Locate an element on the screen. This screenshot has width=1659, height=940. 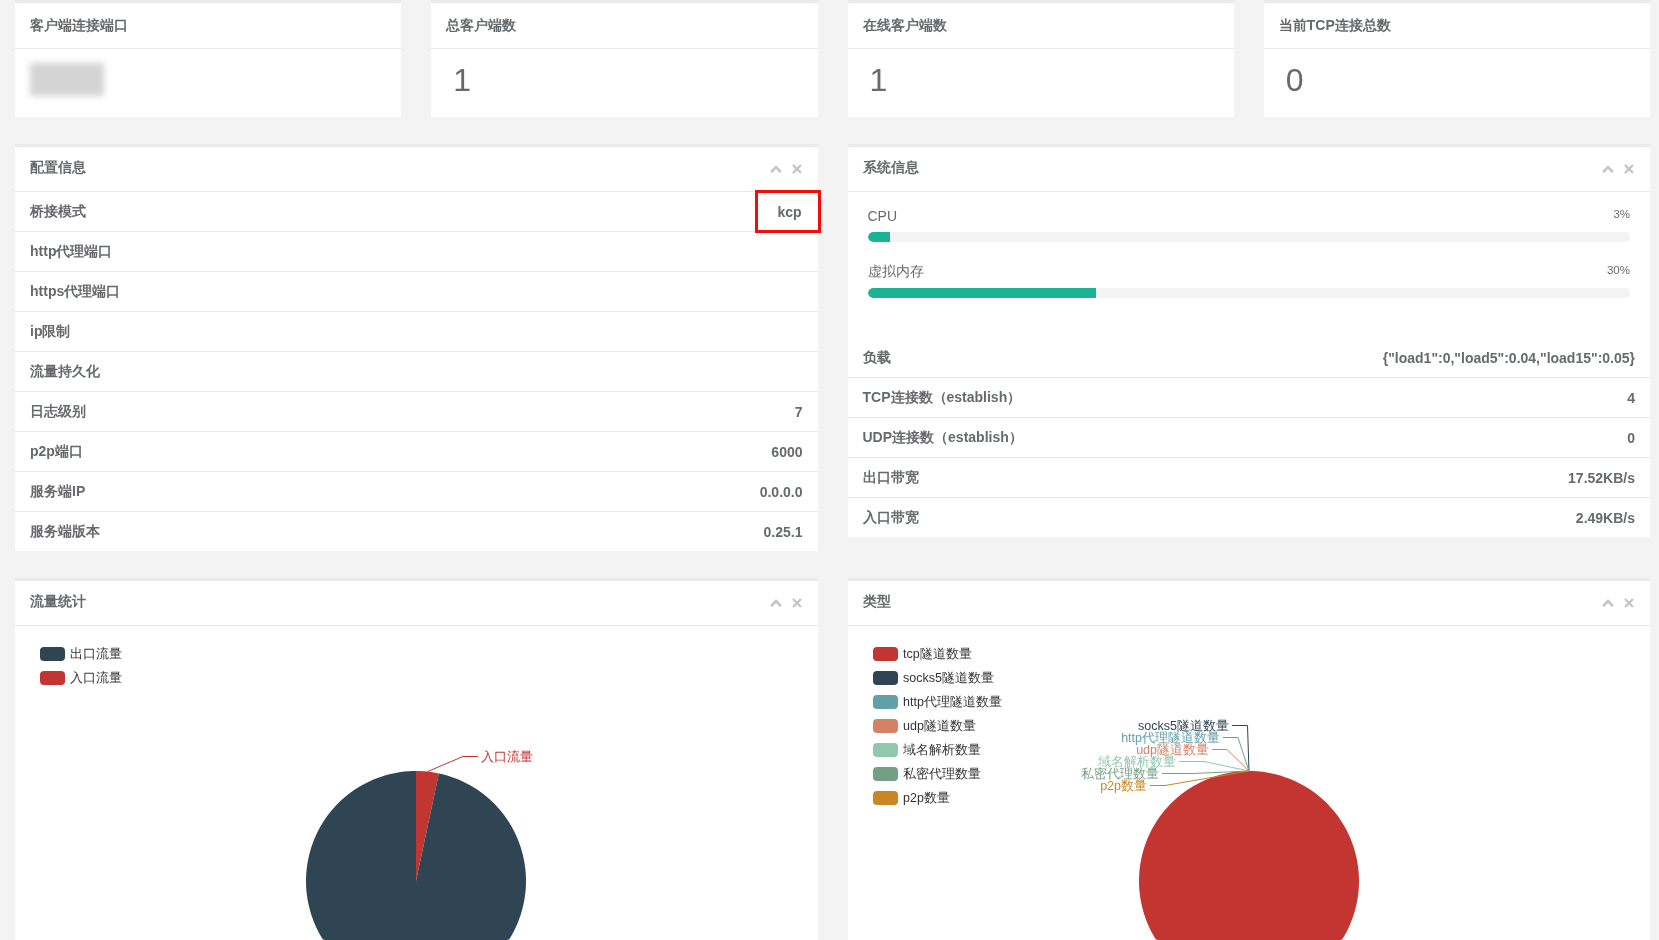
panel-title: 类型 is located at coordinates (877, 601).